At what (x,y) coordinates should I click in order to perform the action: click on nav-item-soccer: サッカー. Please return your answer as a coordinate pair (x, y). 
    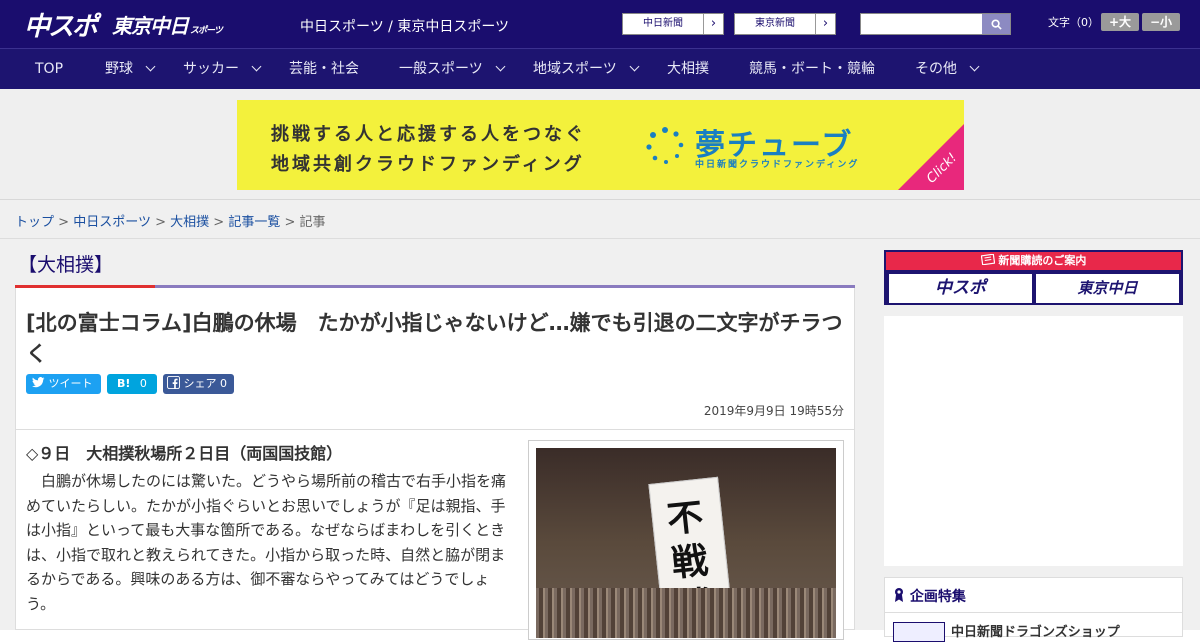
    Looking at the image, I should click on (222, 69).